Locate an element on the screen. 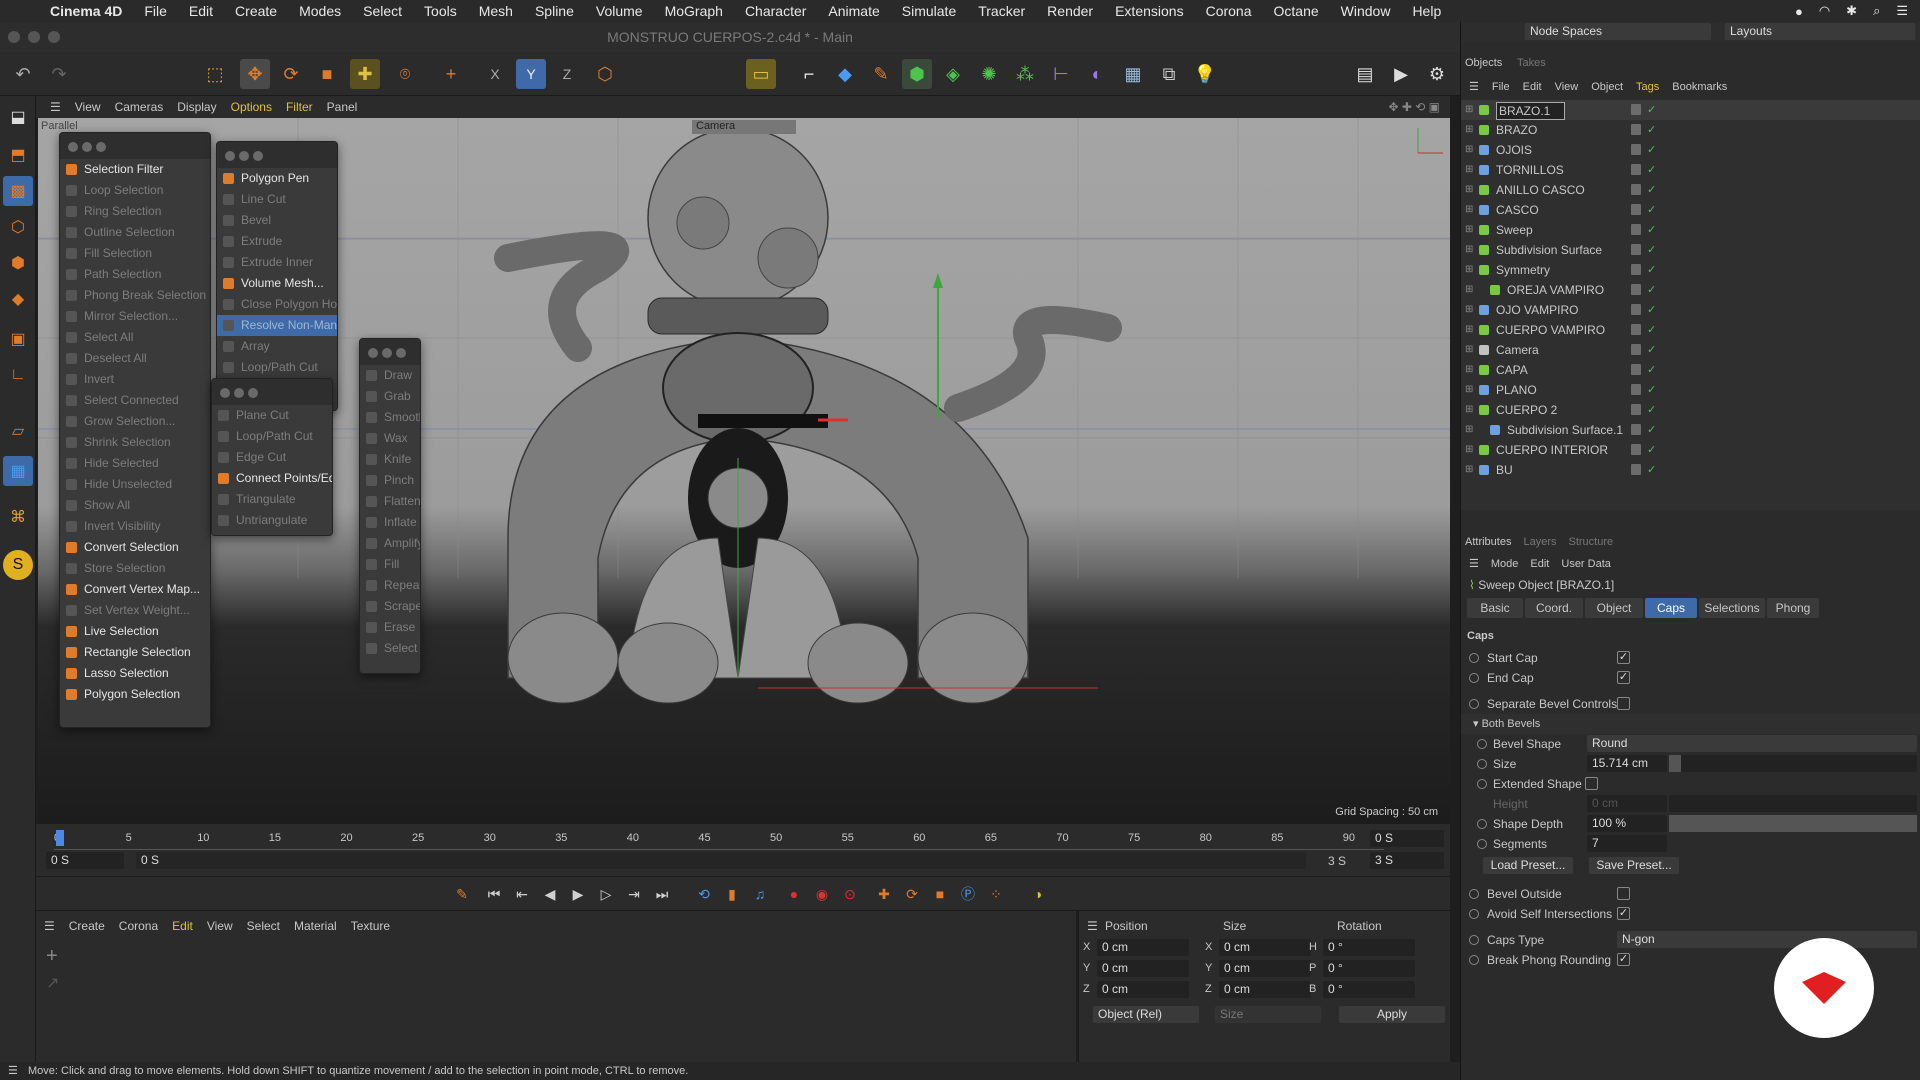  layouts-select: Layouts is located at coordinates (1820, 31).